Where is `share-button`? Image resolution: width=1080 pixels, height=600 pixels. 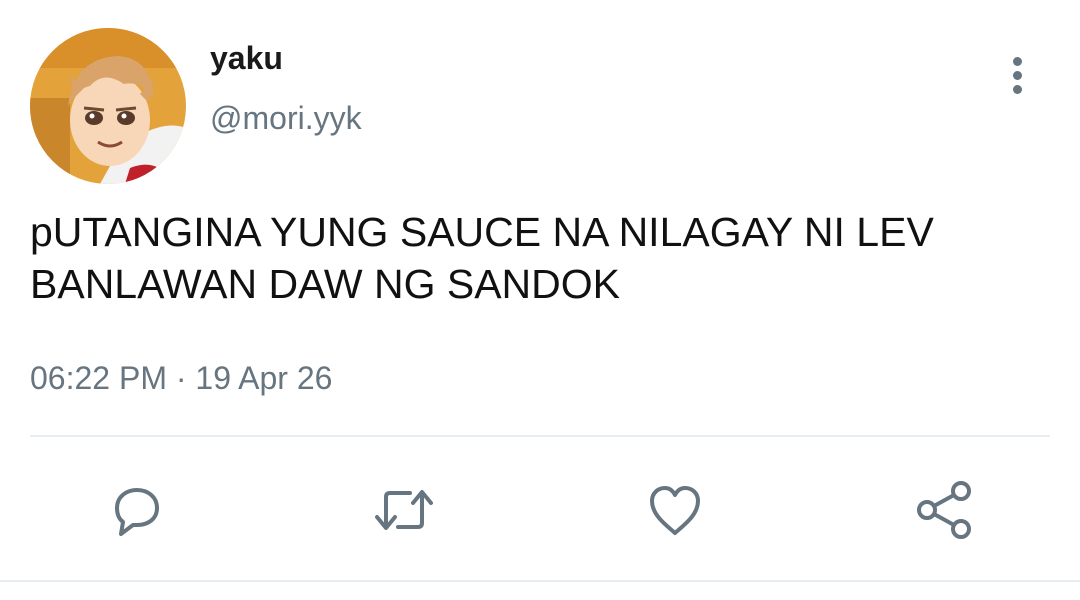 share-button is located at coordinates (944, 510).